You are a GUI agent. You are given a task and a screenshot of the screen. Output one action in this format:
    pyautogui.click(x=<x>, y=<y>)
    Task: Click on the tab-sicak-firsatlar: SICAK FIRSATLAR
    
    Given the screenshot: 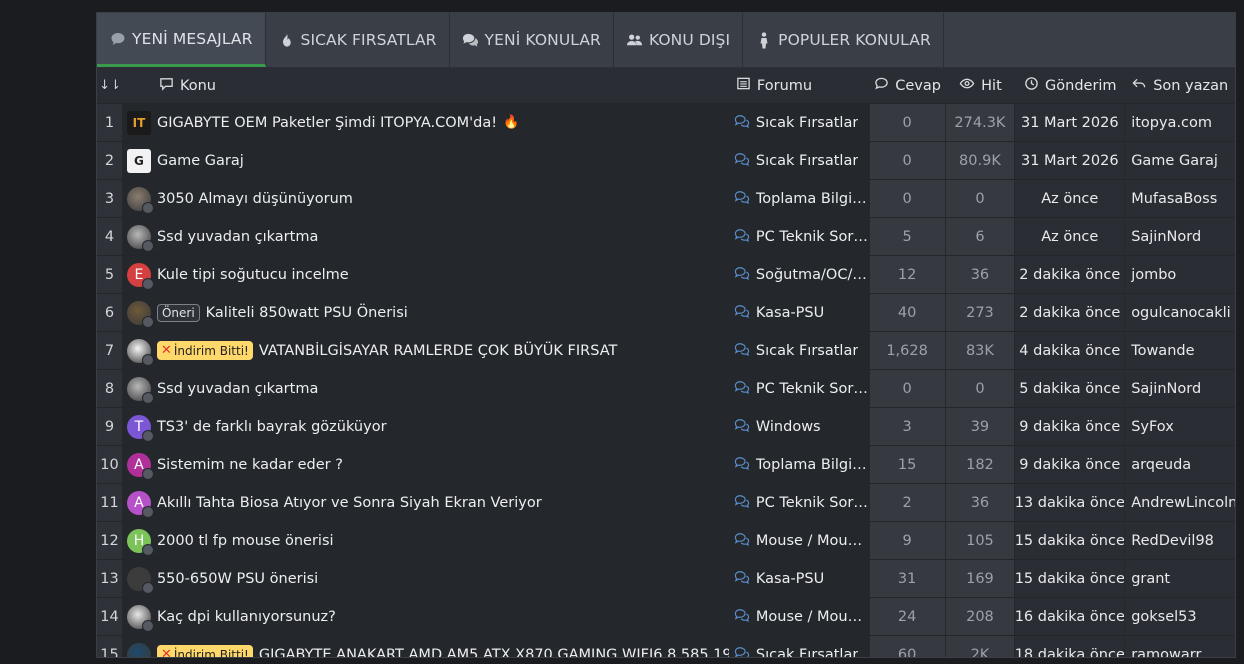 What is the action you would take?
    pyautogui.click(x=358, y=40)
    